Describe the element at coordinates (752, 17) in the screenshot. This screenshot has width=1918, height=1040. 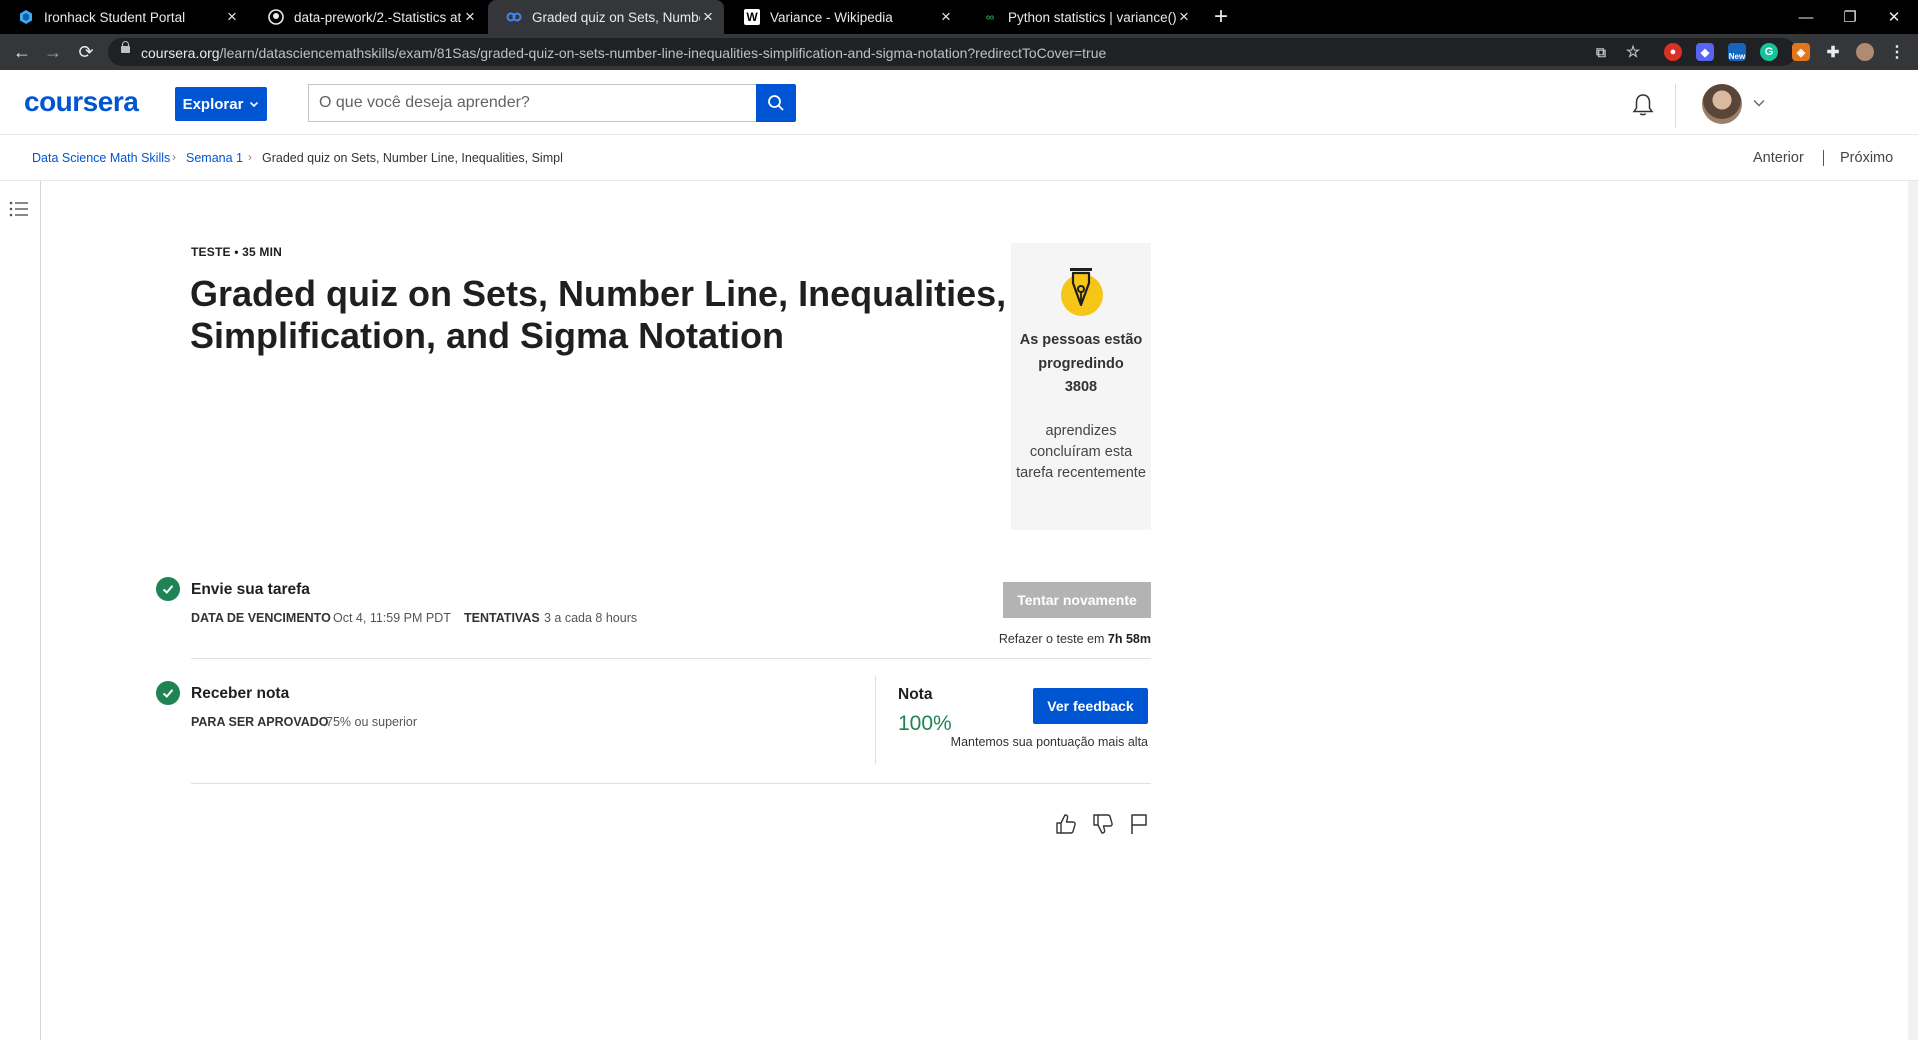
I see `wikipedia-favicon-icon: W` at that location.